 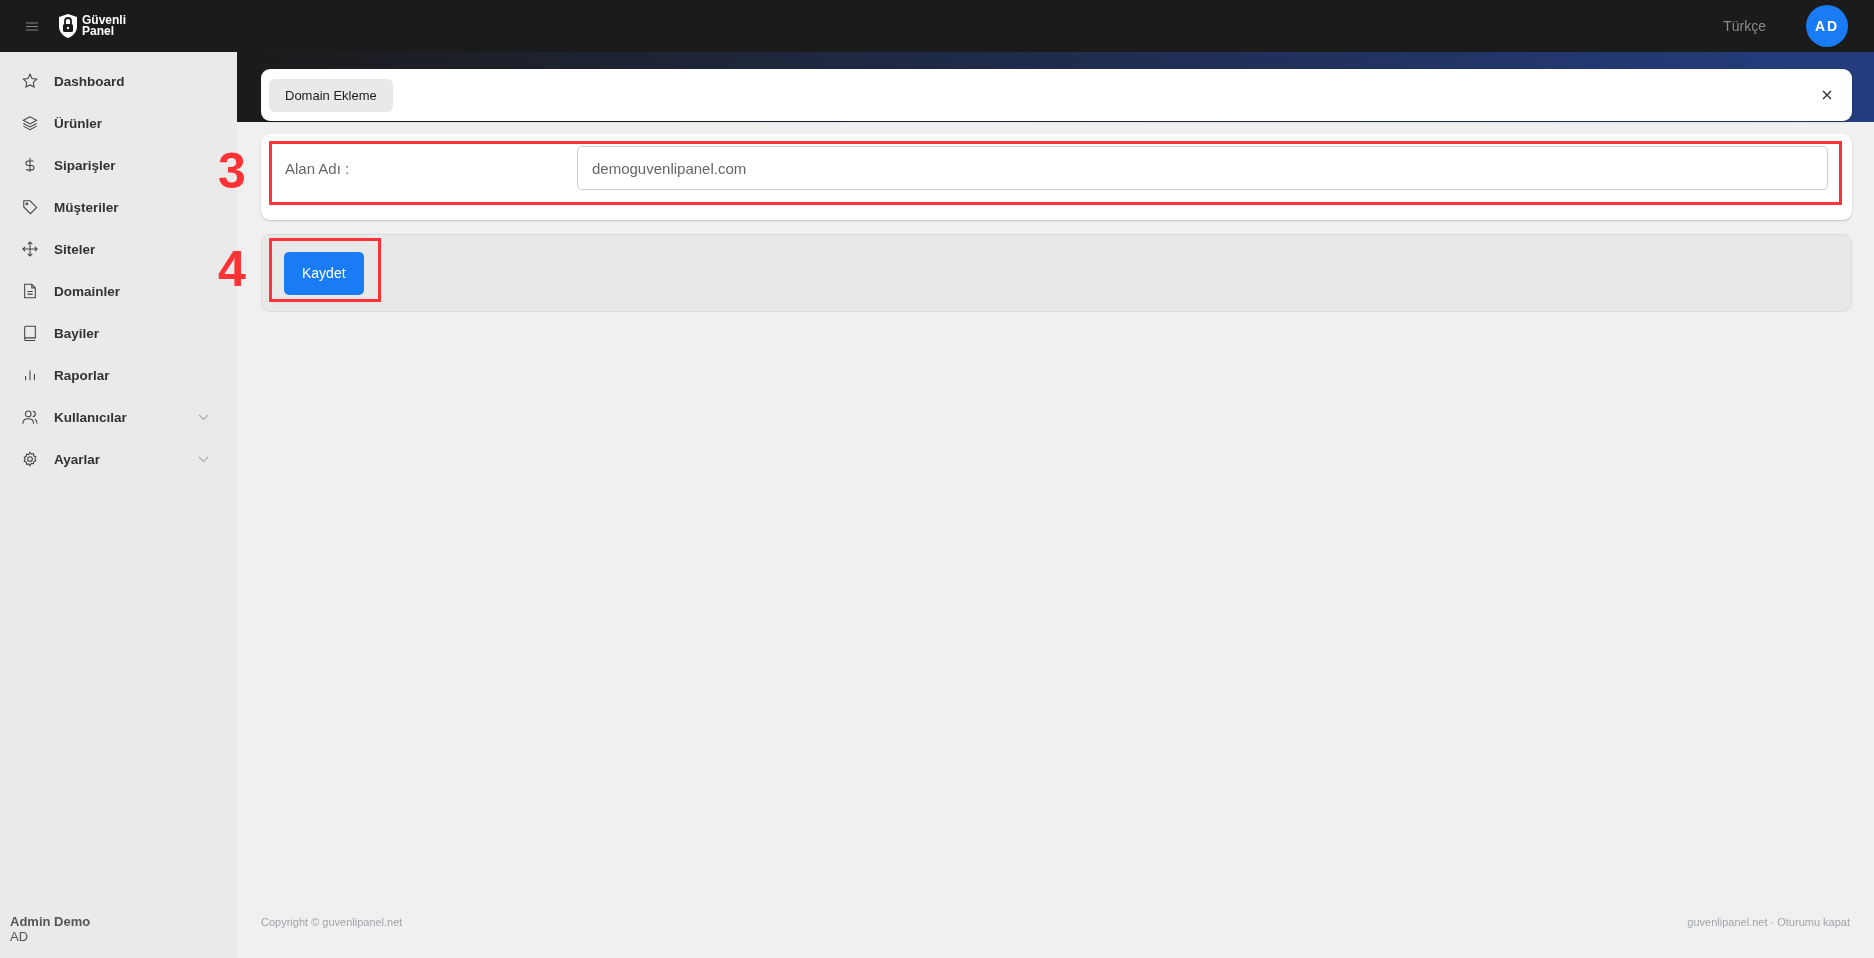 What do you see at coordinates (332, 922) in the screenshot?
I see `copyright-text: Copyright © guvenlipanel.net` at bounding box center [332, 922].